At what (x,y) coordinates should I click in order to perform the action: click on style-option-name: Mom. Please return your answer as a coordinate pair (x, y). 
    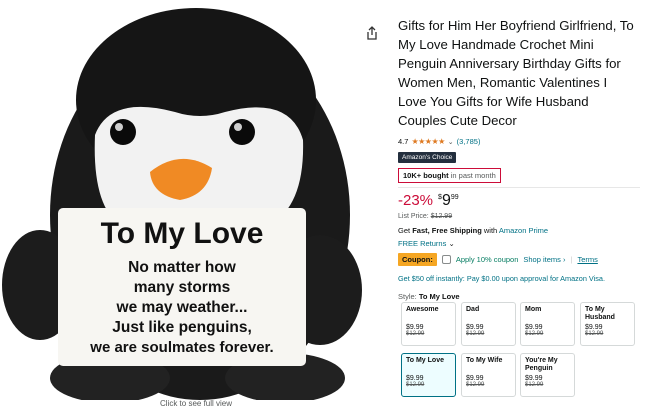
    Looking at the image, I should click on (533, 309).